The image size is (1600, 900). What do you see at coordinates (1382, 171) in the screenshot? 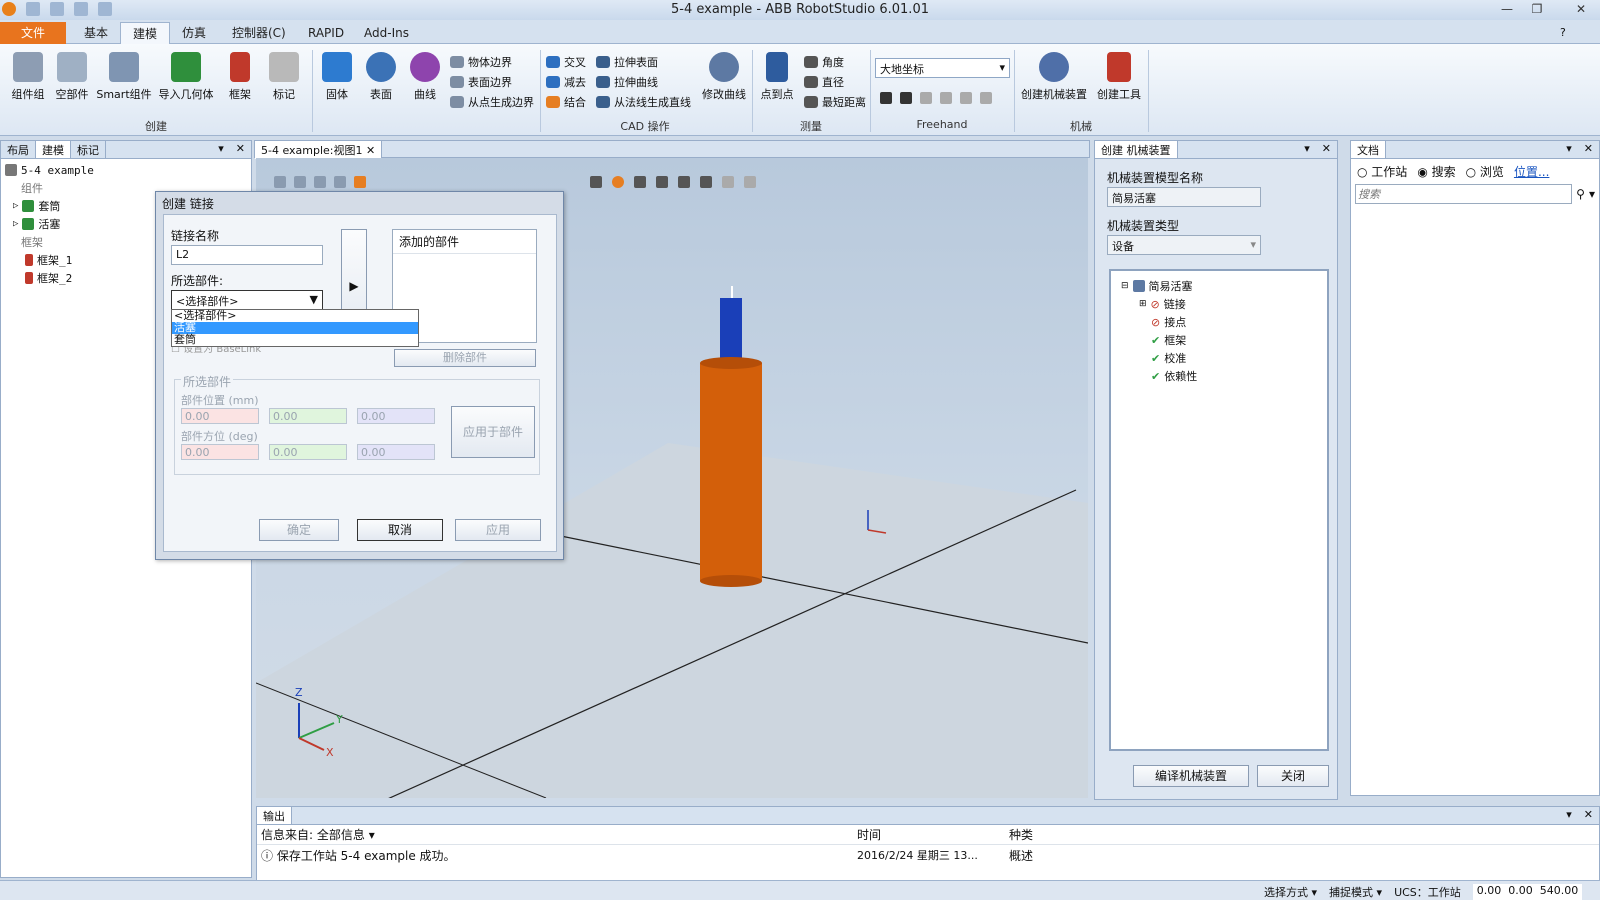
I see `radio-station: ○ 工作站` at bounding box center [1382, 171].